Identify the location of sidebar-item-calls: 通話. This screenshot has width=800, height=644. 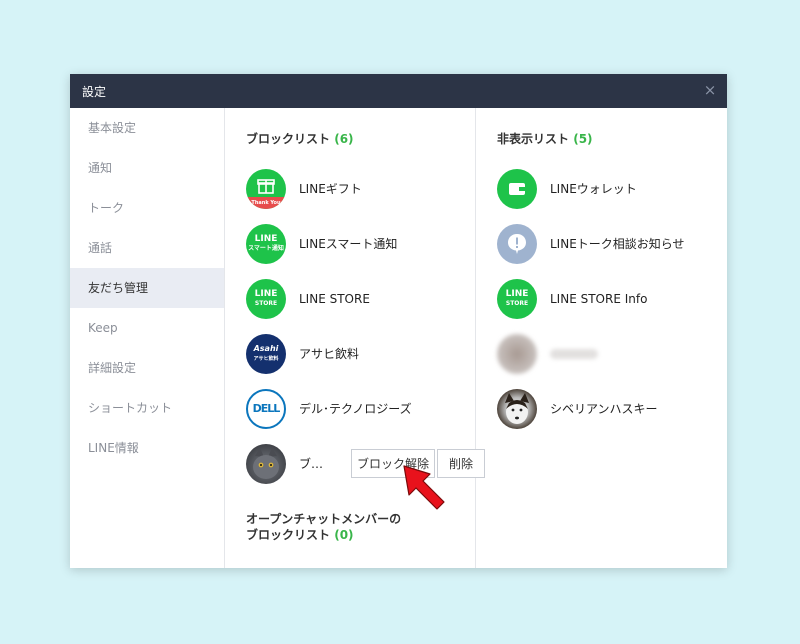
(147, 248).